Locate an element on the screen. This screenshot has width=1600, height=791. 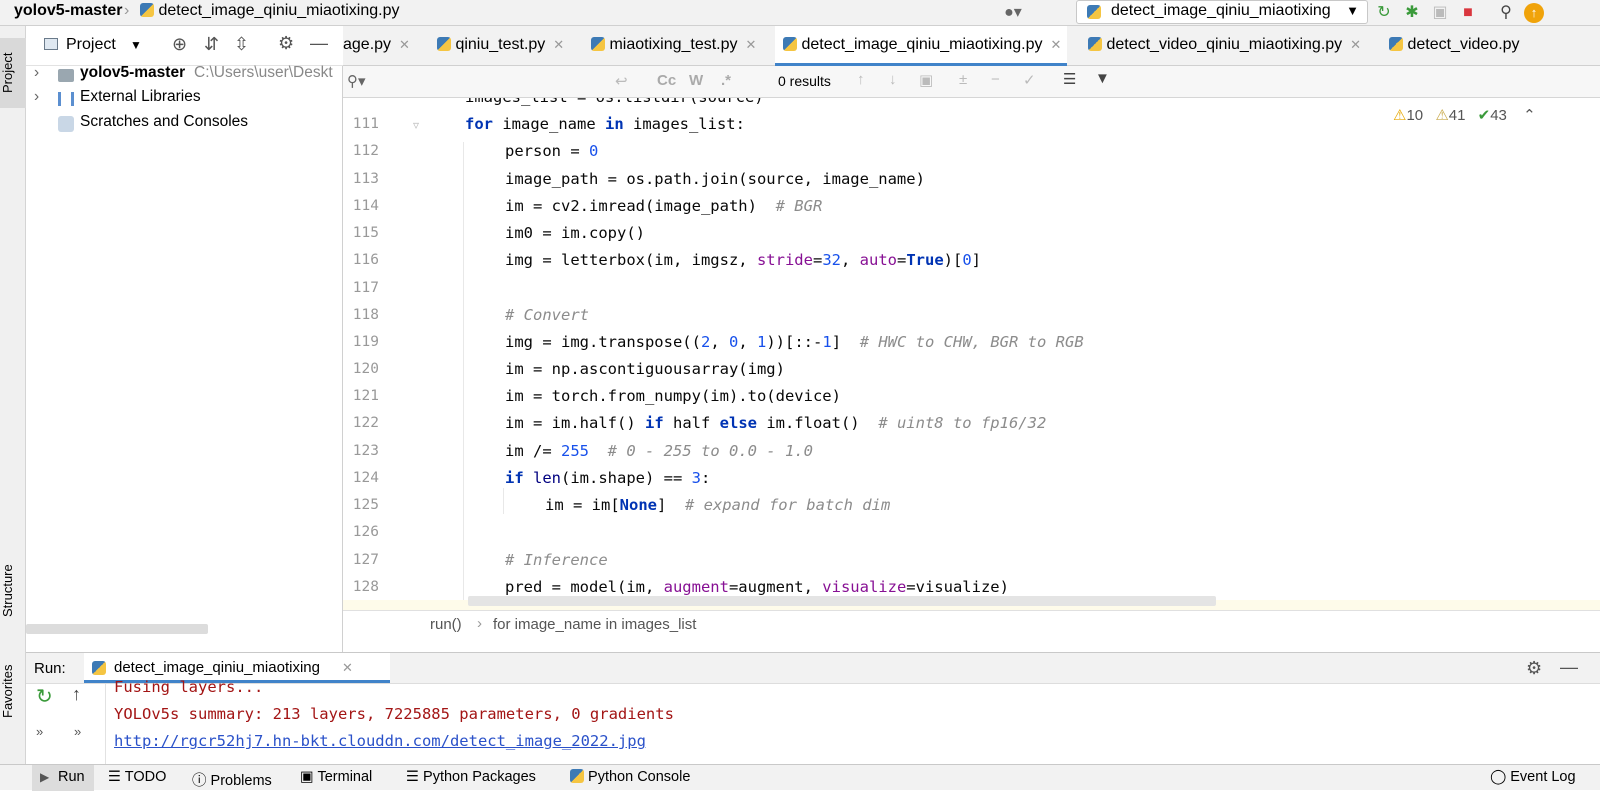
tab-detect-image-active: detect_image_qiniu_miaotixing.py ✕ is located at coordinates (921, 46).